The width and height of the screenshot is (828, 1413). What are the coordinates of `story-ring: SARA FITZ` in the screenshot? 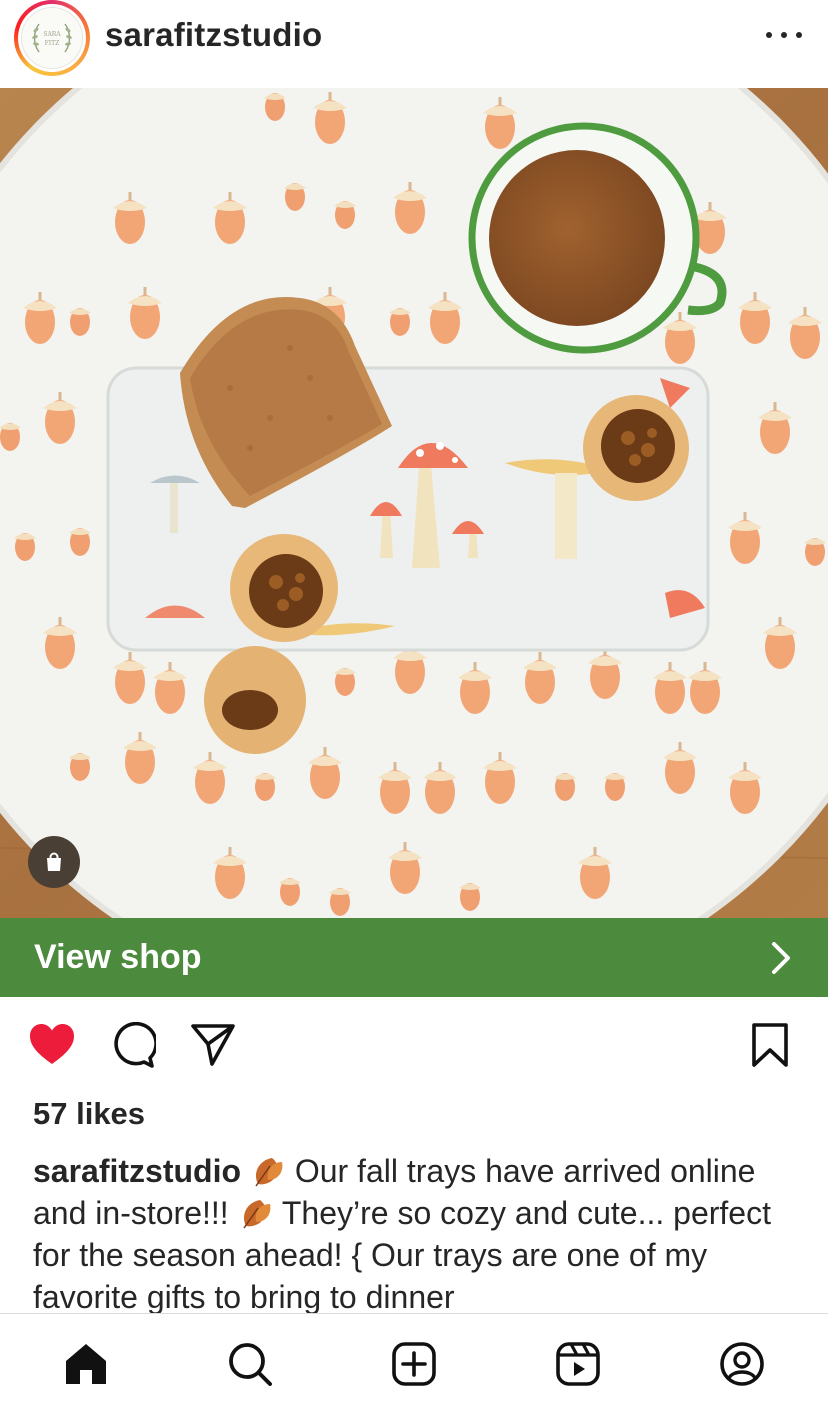 It's located at (52, 38).